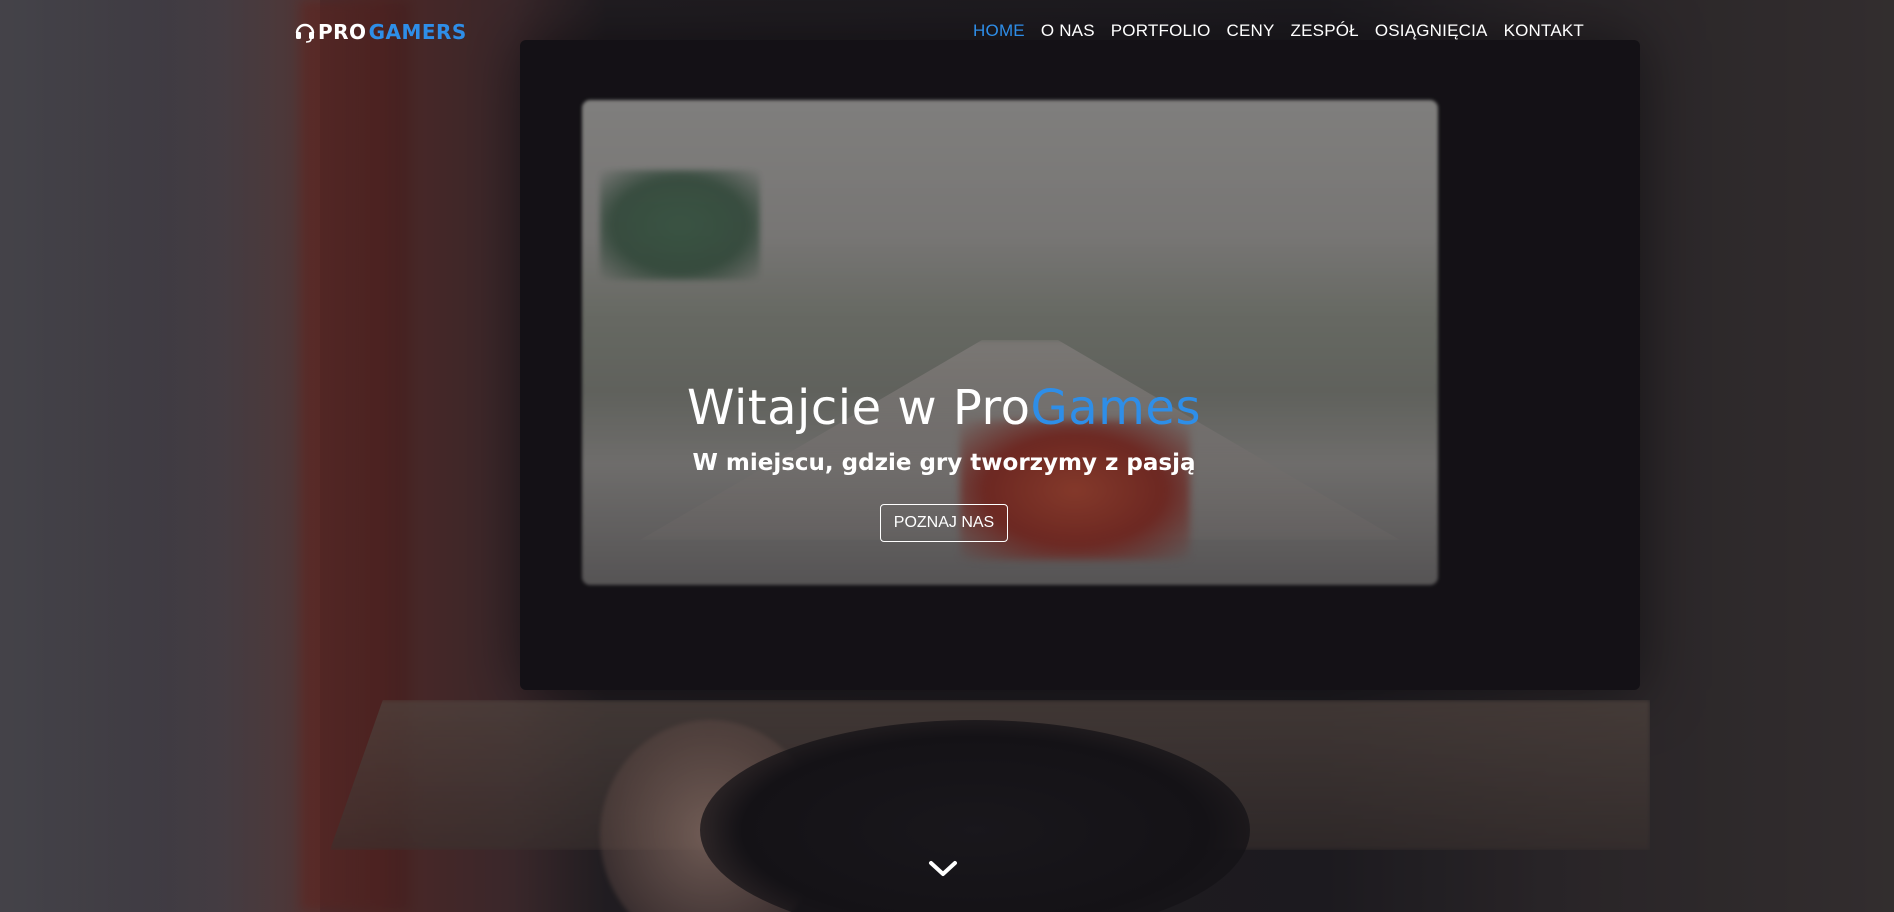 The width and height of the screenshot is (1894, 912). I want to click on hero-headline: Witajcie w ProGames, so click(944, 408).